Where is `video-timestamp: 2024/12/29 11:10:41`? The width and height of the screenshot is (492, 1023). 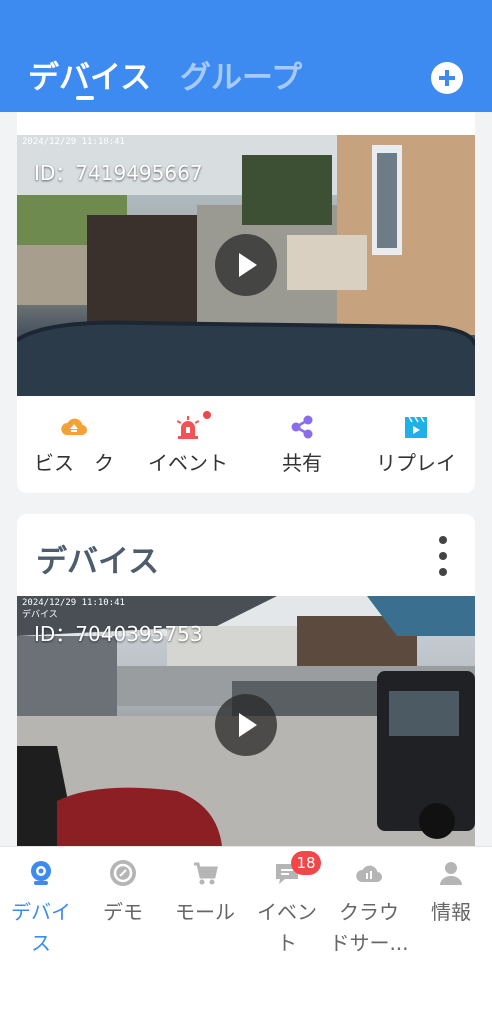 video-timestamp: 2024/12/29 11:10:41 is located at coordinates (73, 142).